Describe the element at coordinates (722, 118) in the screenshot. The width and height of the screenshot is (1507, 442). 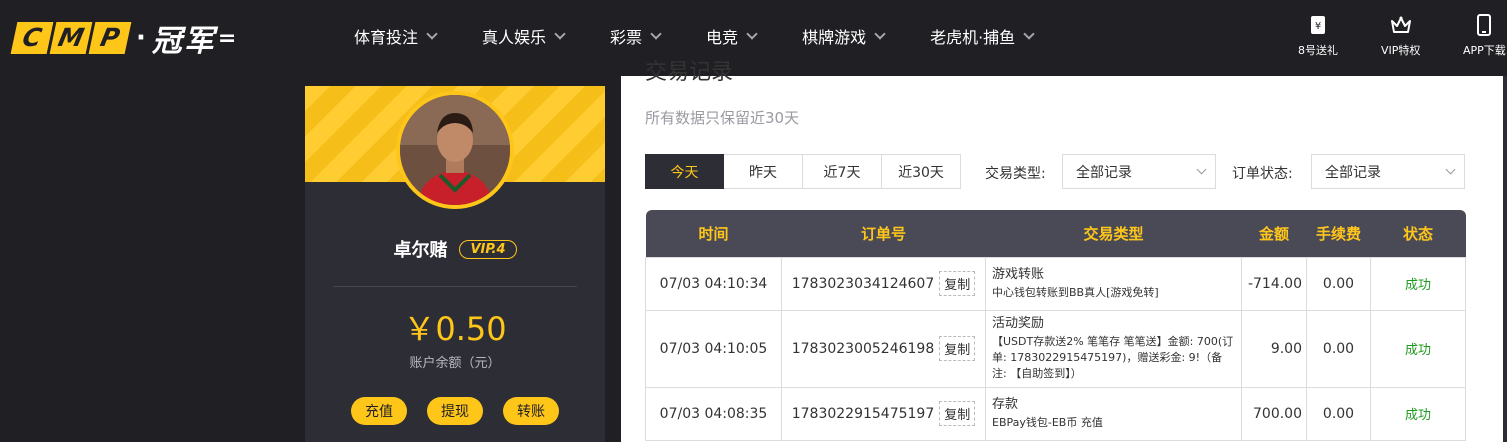
I see `data-retention-note: 所有数据只保留近30天` at that location.